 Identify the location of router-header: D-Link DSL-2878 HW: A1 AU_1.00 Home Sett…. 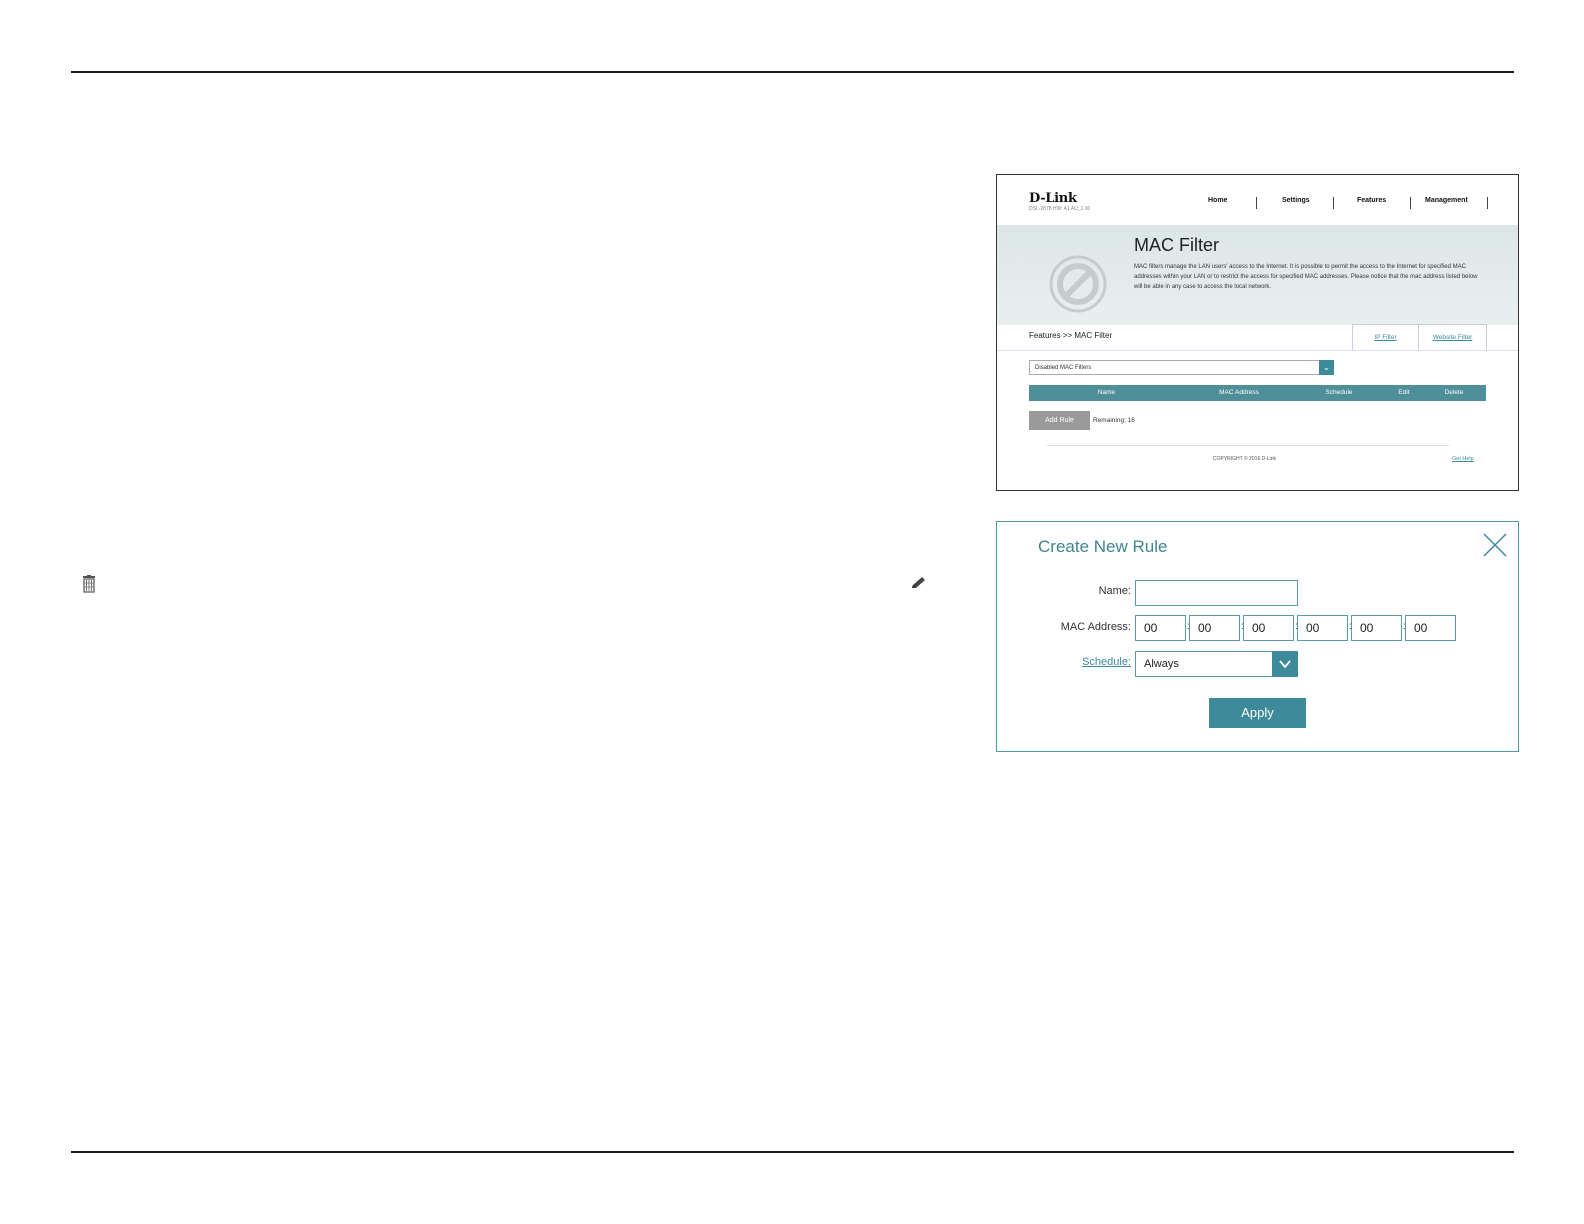
(1257, 200).